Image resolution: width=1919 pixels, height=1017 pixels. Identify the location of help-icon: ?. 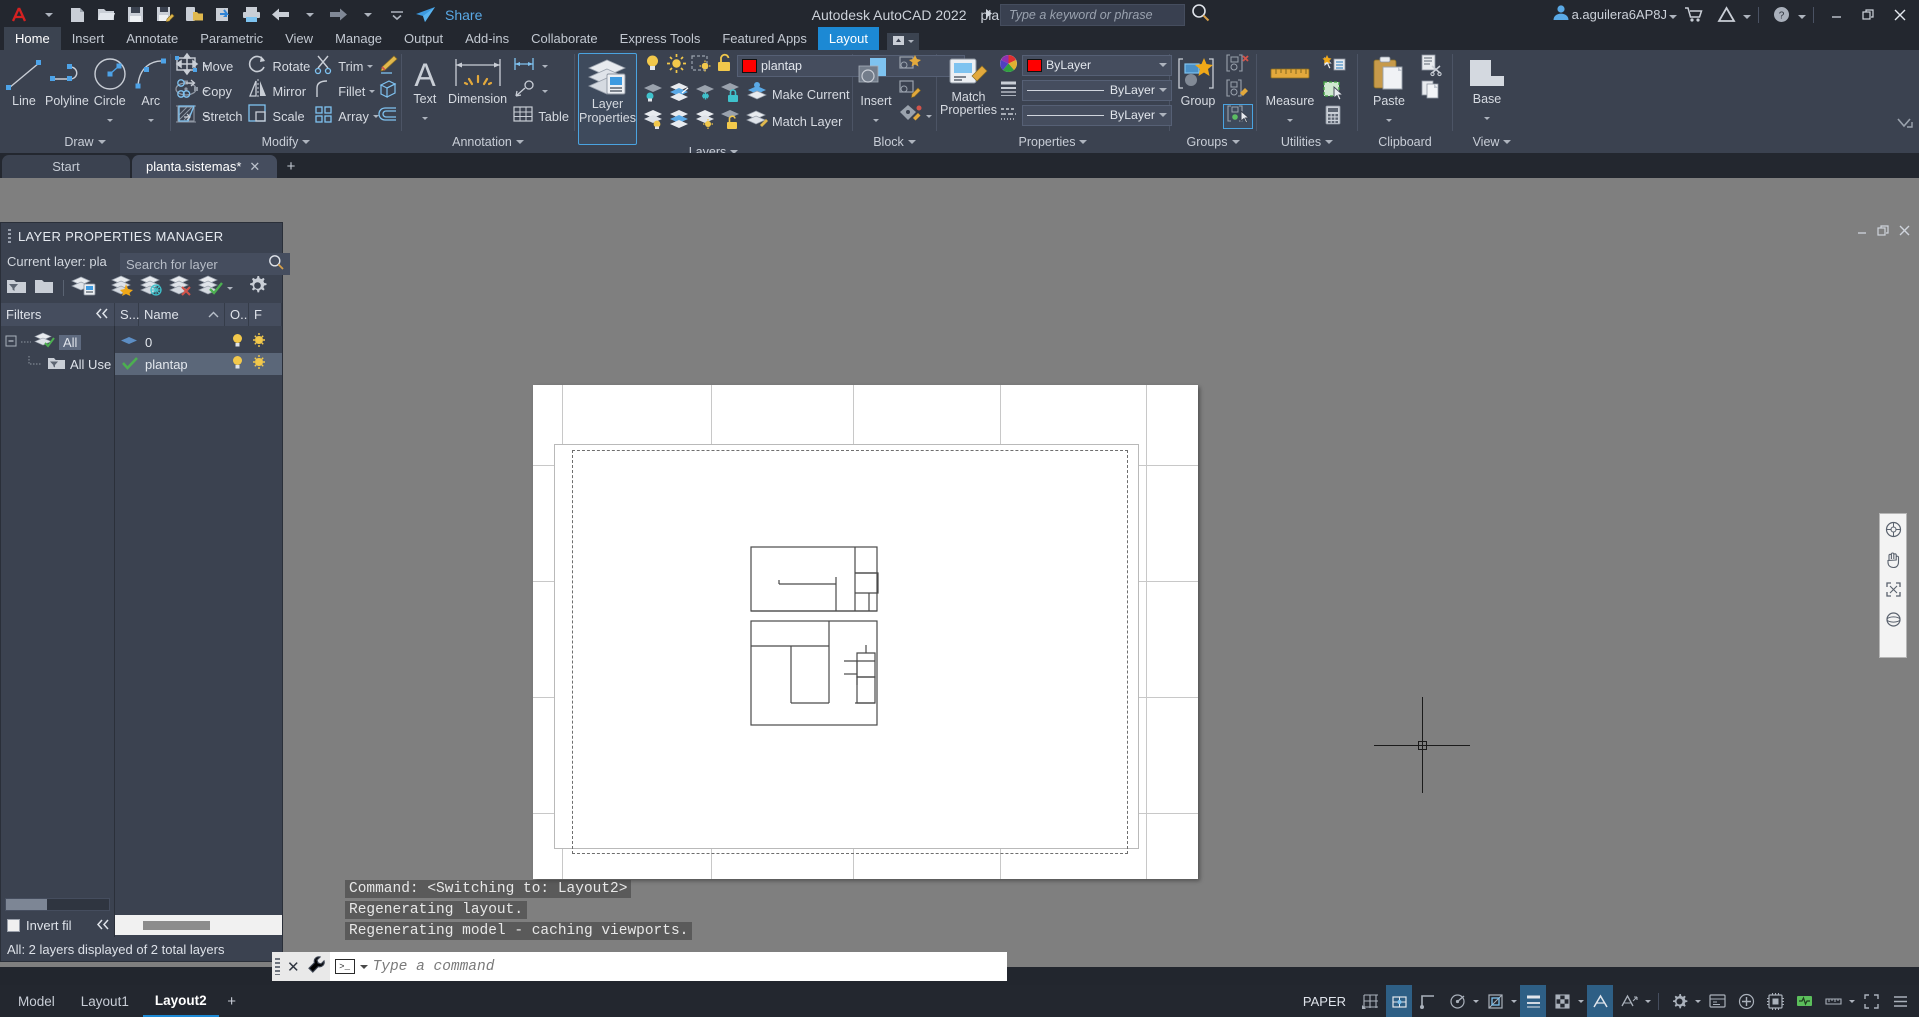
(1781, 14).